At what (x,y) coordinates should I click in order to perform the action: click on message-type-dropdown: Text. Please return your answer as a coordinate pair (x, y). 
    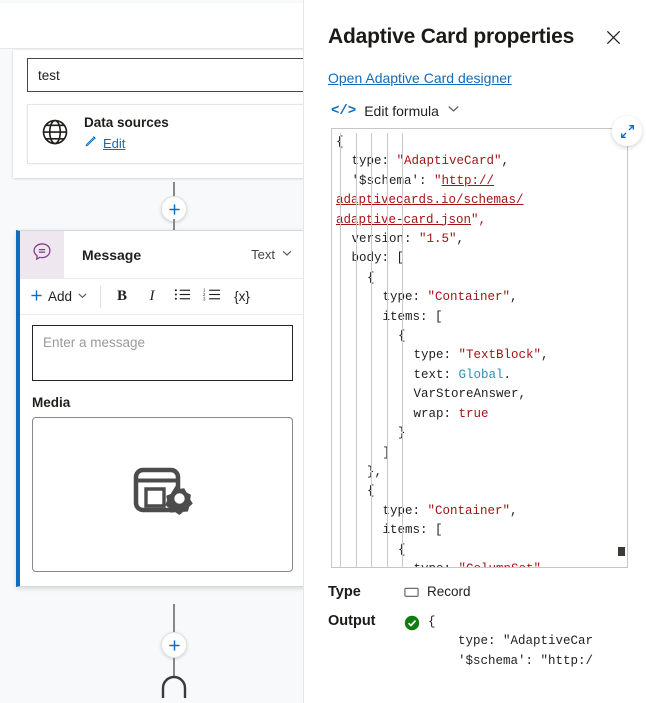
    Looking at the image, I should click on (277, 254).